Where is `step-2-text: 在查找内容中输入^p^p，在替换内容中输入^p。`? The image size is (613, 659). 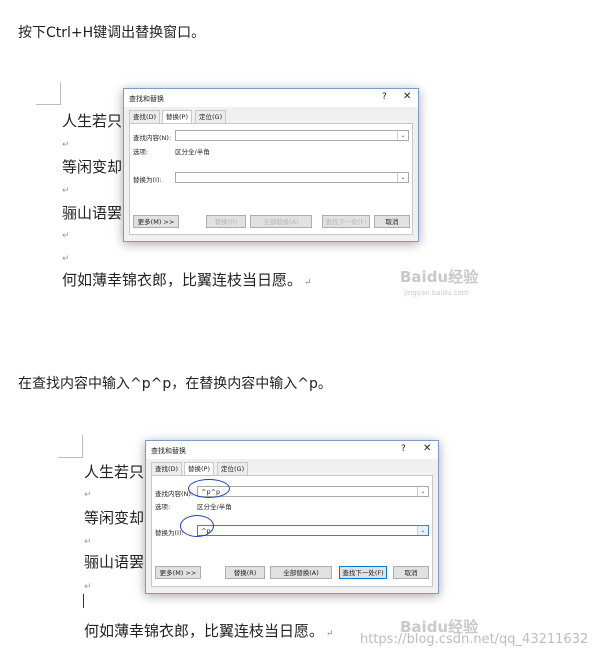 step-2-text: 在查找内容中输入^p^p，在替换内容中输入^p。 is located at coordinates (175, 384).